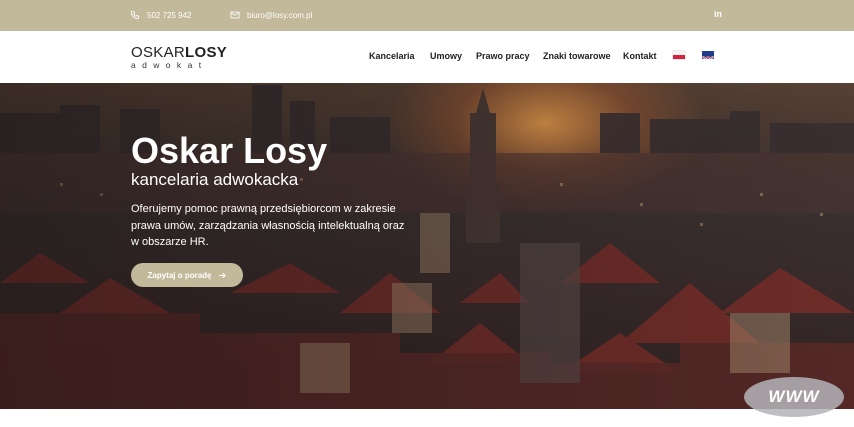 The height and width of the screenshot is (427, 854). I want to click on pl-flag-icon, so click(679, 55).